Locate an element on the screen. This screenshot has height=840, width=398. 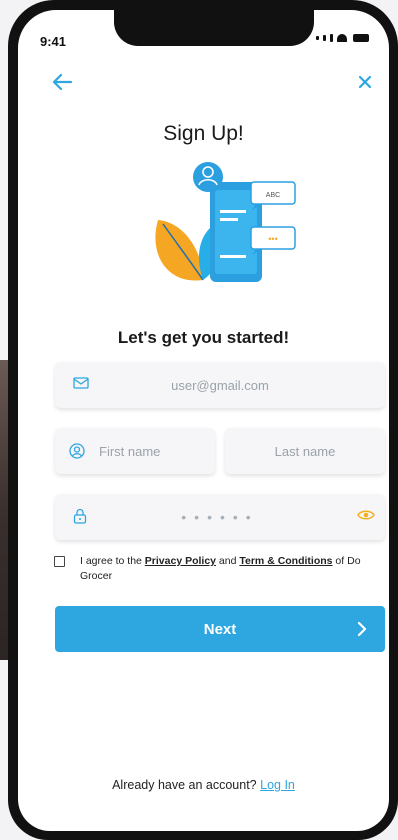
agree-mid: and is located at coordinates (228, 561).